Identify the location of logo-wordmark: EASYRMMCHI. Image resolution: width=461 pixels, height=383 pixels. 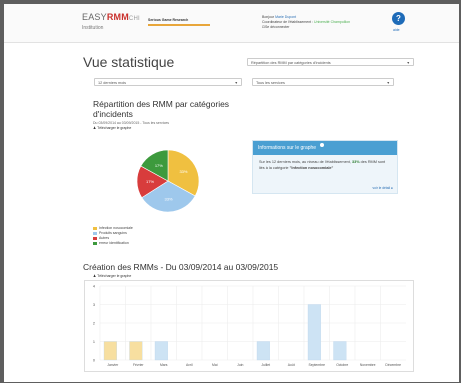
(111, 18).